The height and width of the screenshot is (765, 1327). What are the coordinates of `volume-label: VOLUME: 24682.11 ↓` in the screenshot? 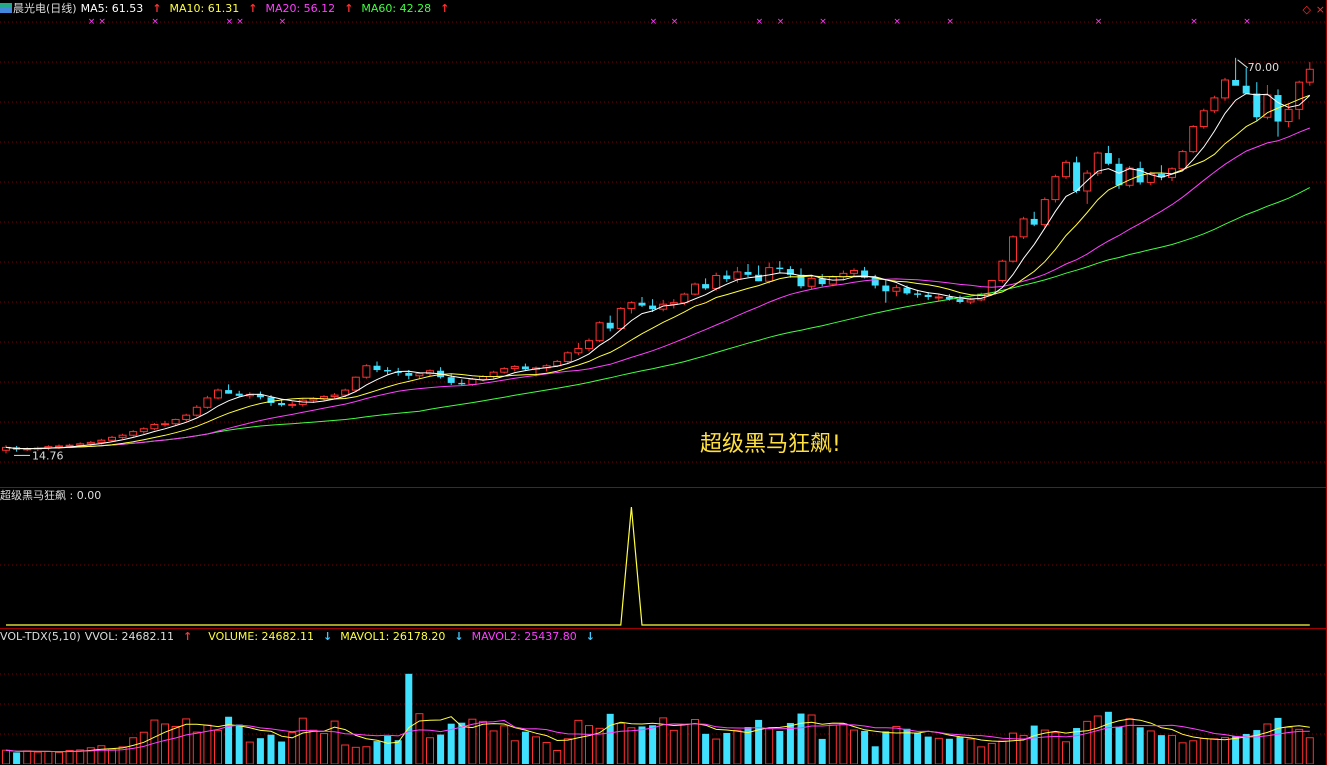 It's located at (270, 636).